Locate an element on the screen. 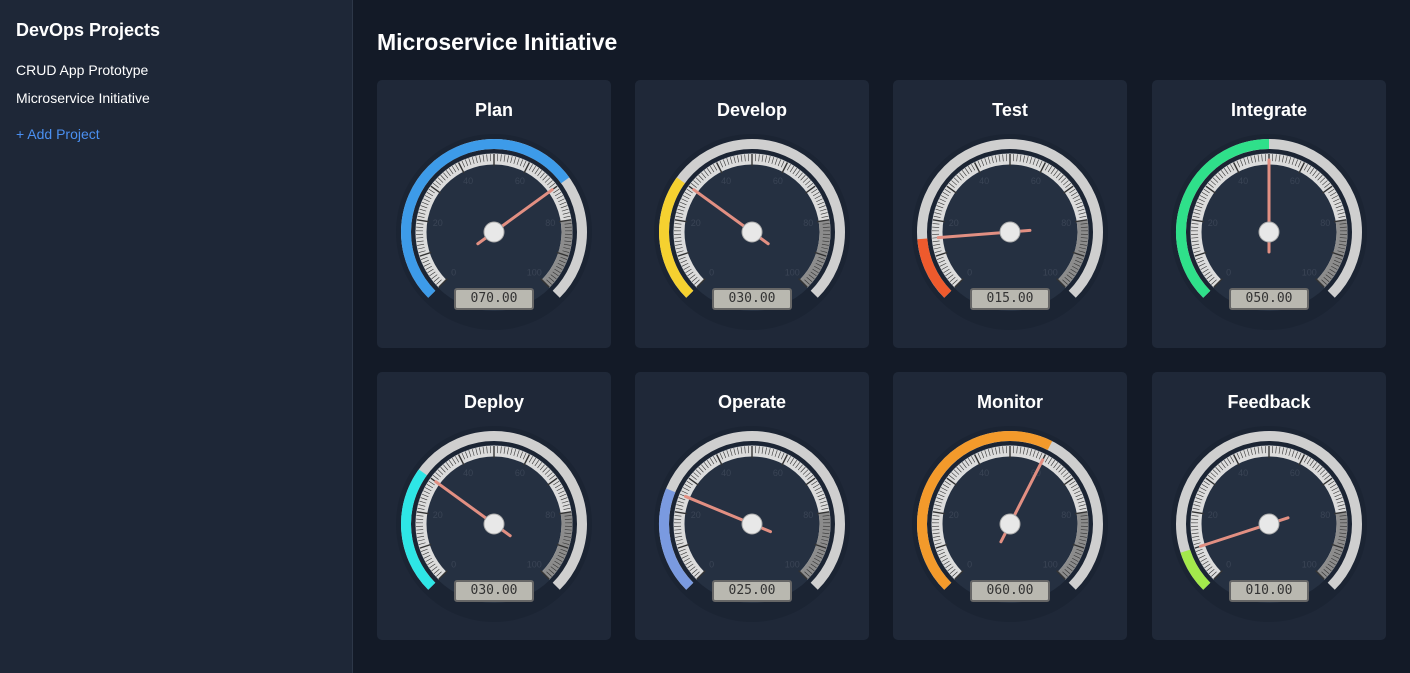 This screenshot has height=673, width=1410. gauge-title: Operate is located at coordinates (752, 402).